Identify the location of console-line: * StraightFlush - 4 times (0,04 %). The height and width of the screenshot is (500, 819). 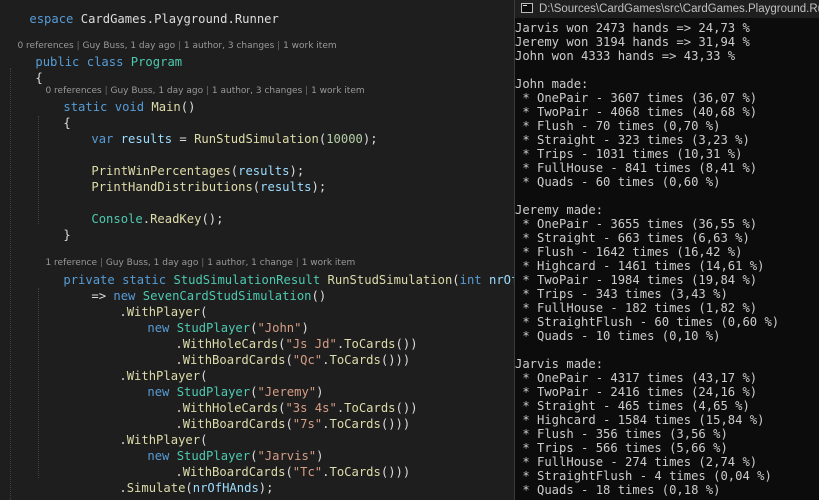
(643, 476).